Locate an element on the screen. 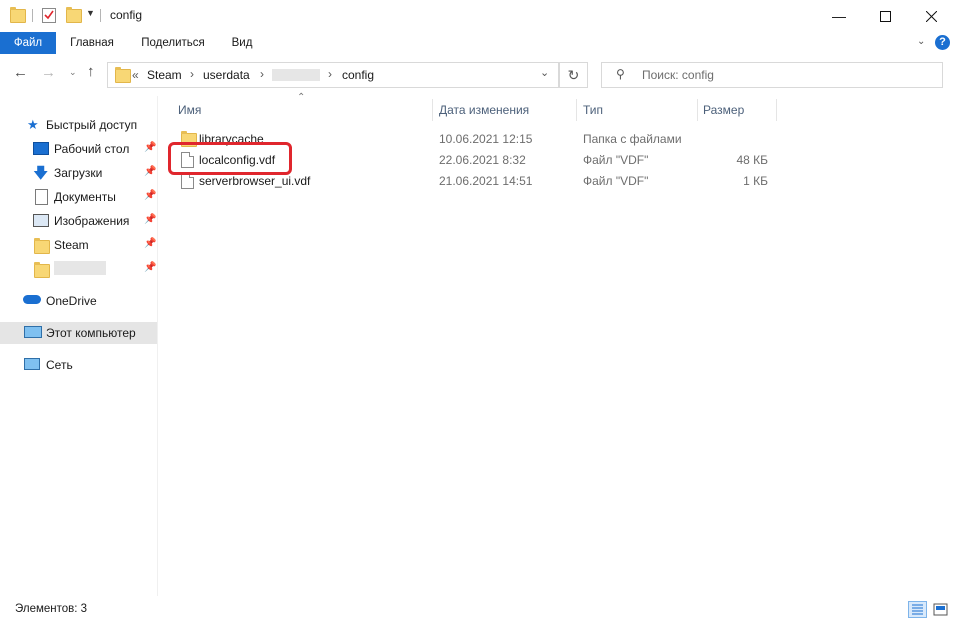 The image size is (956, 622). sidebar-item-documents: Документы 📌 is located at coordinates (78, 197).